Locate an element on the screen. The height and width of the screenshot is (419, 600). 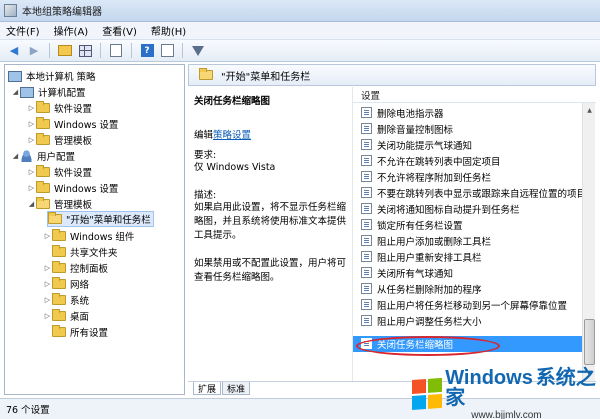
tree-label: 计算机配置 is located at coordinates (62, 93).